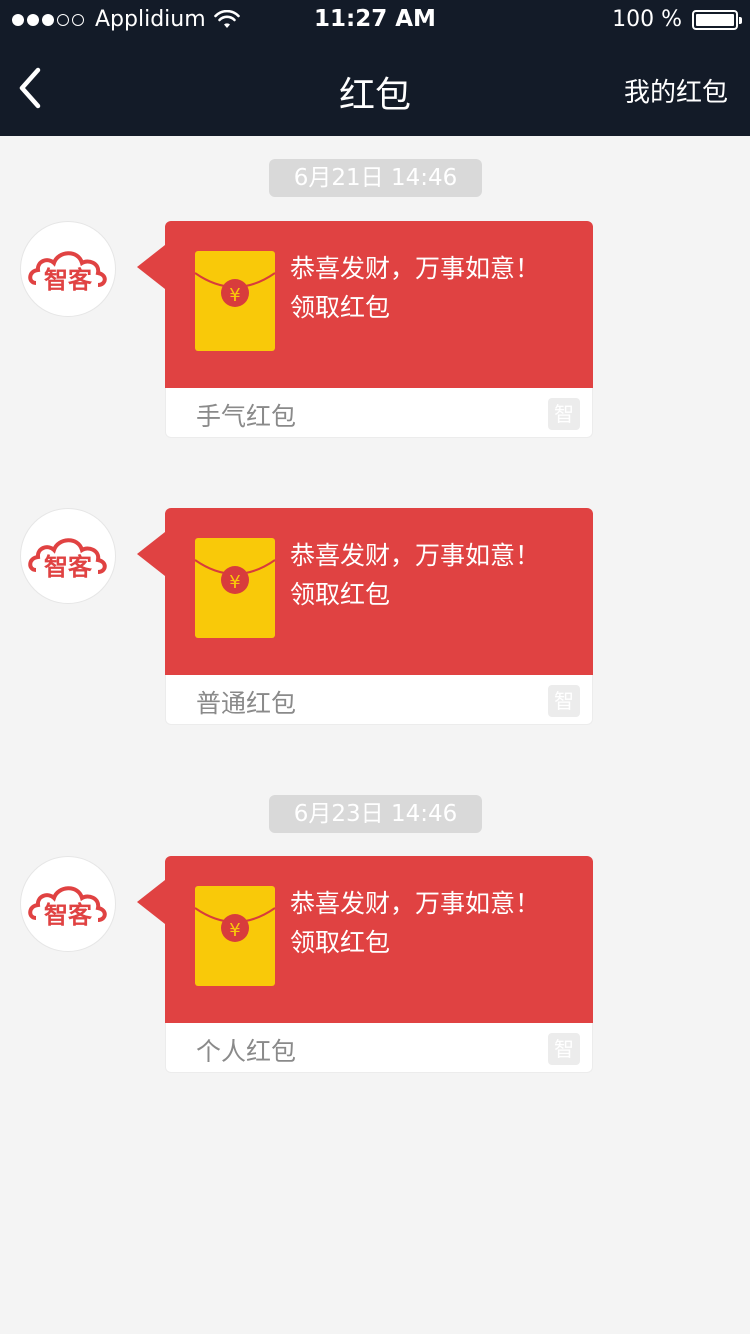  I want to click on back-button, so click(34, 87).